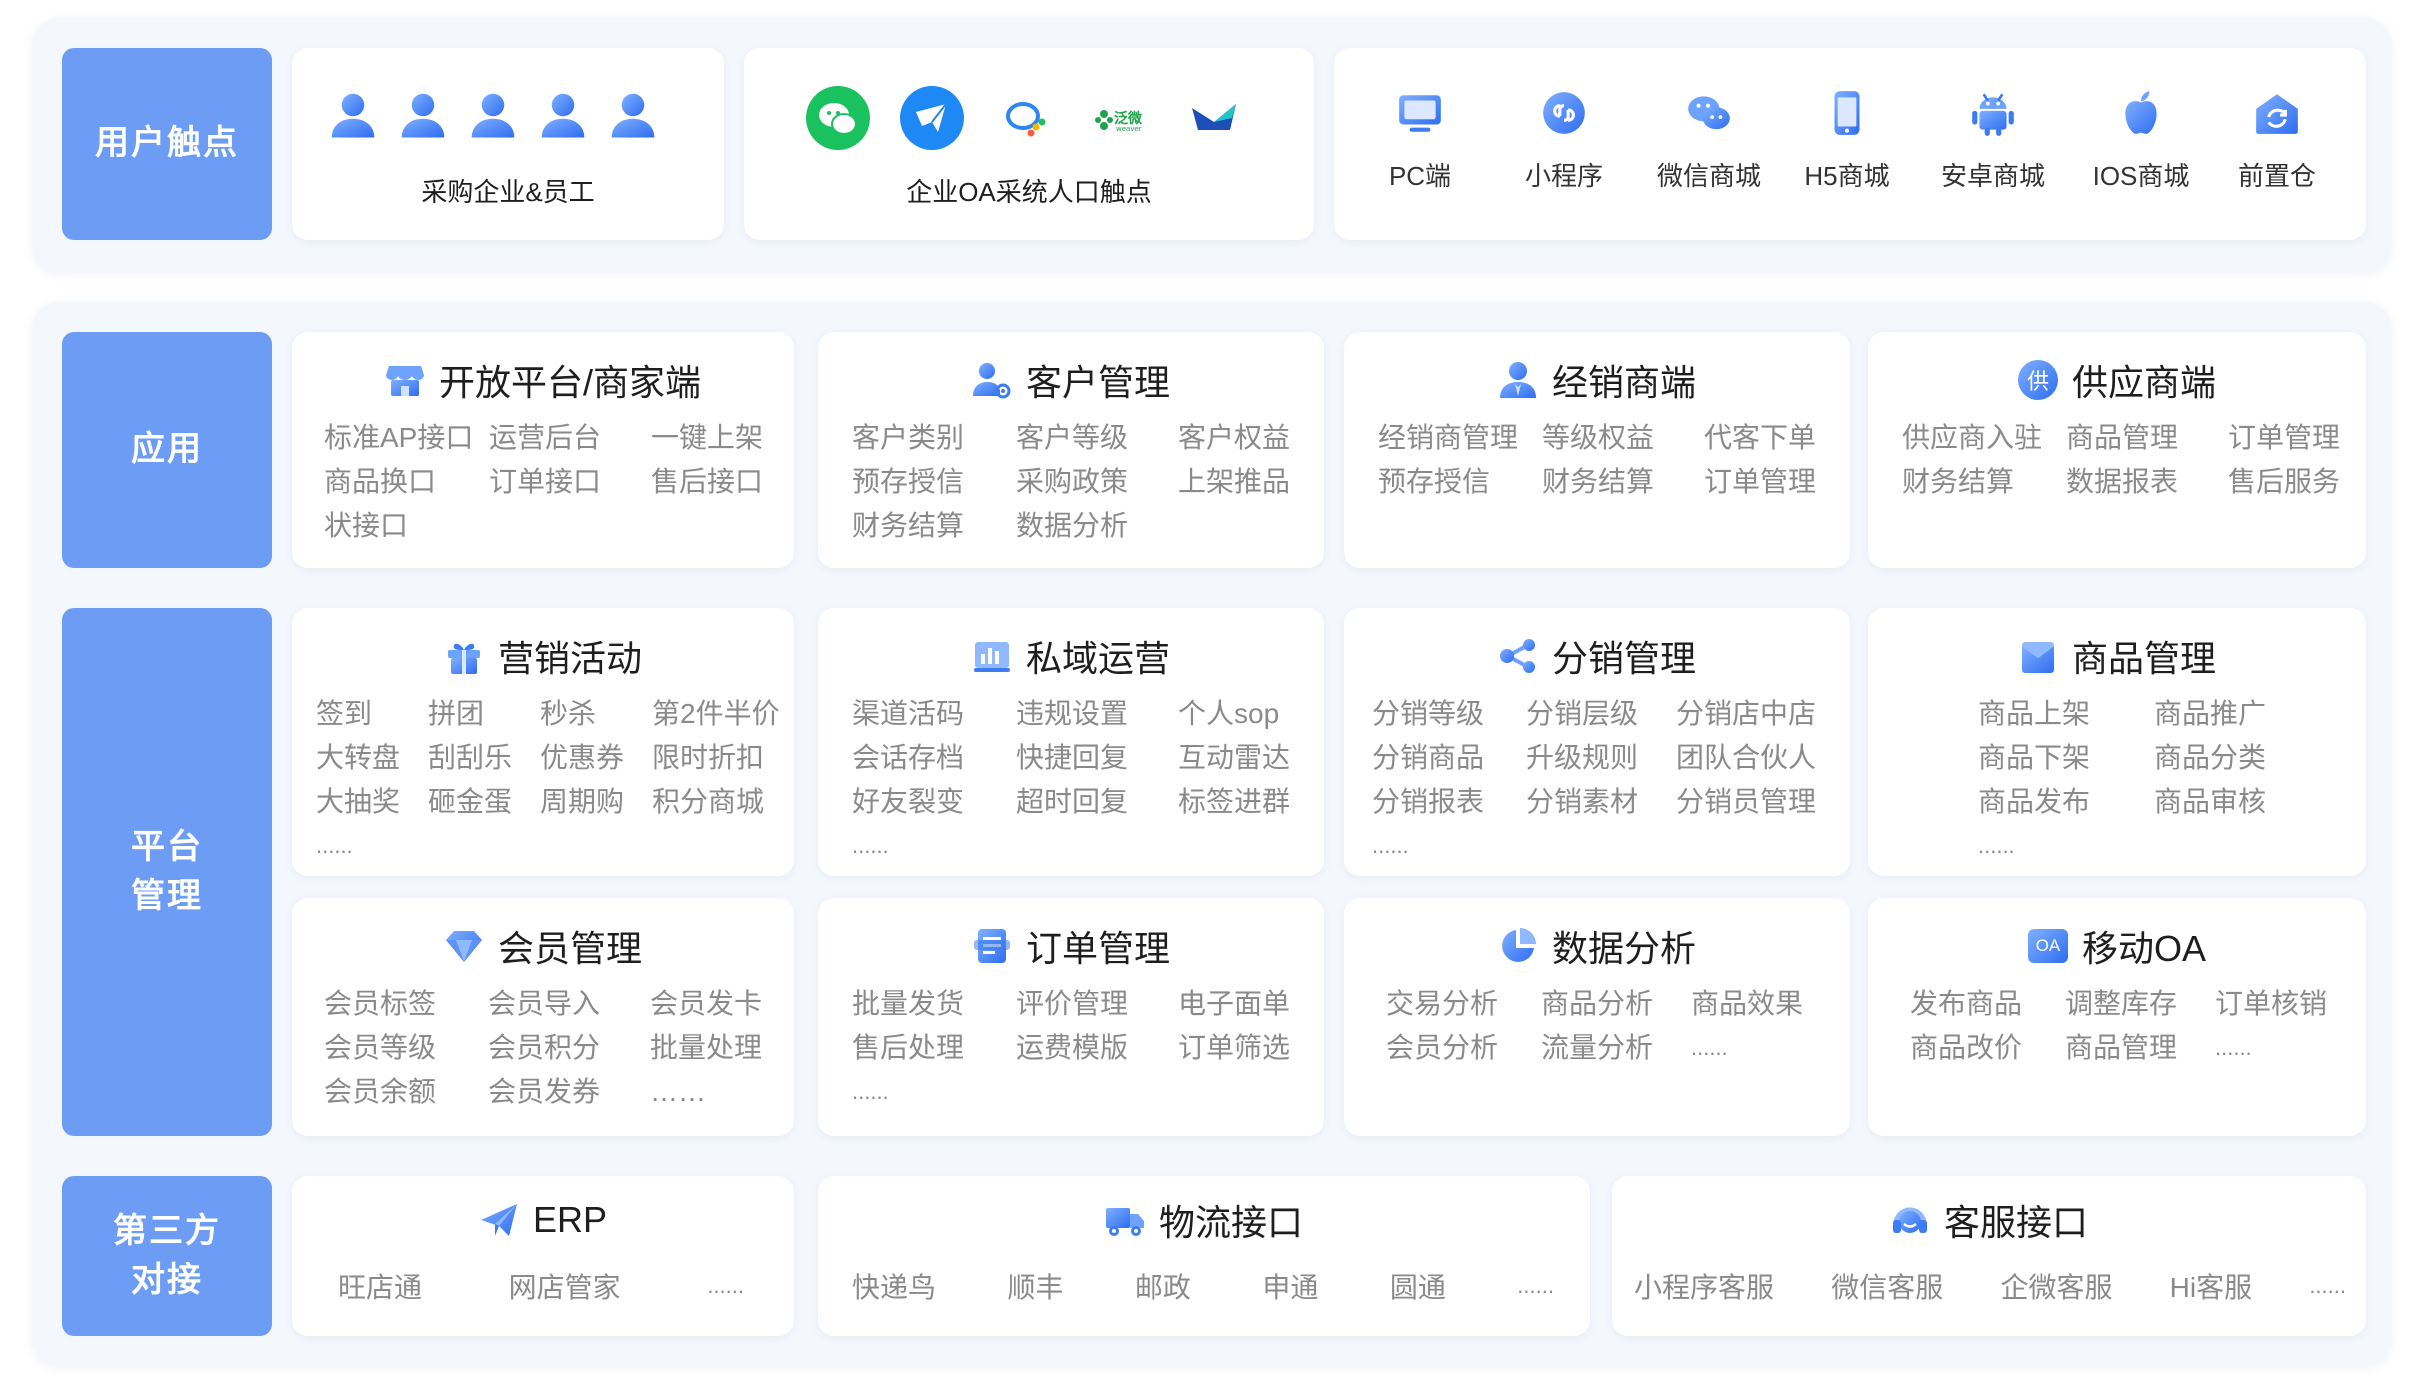  What do you see at coordinates (1887, 1286) in the screenshot?
I see `item: 微信客服` at bounding box center [1887, 1286].